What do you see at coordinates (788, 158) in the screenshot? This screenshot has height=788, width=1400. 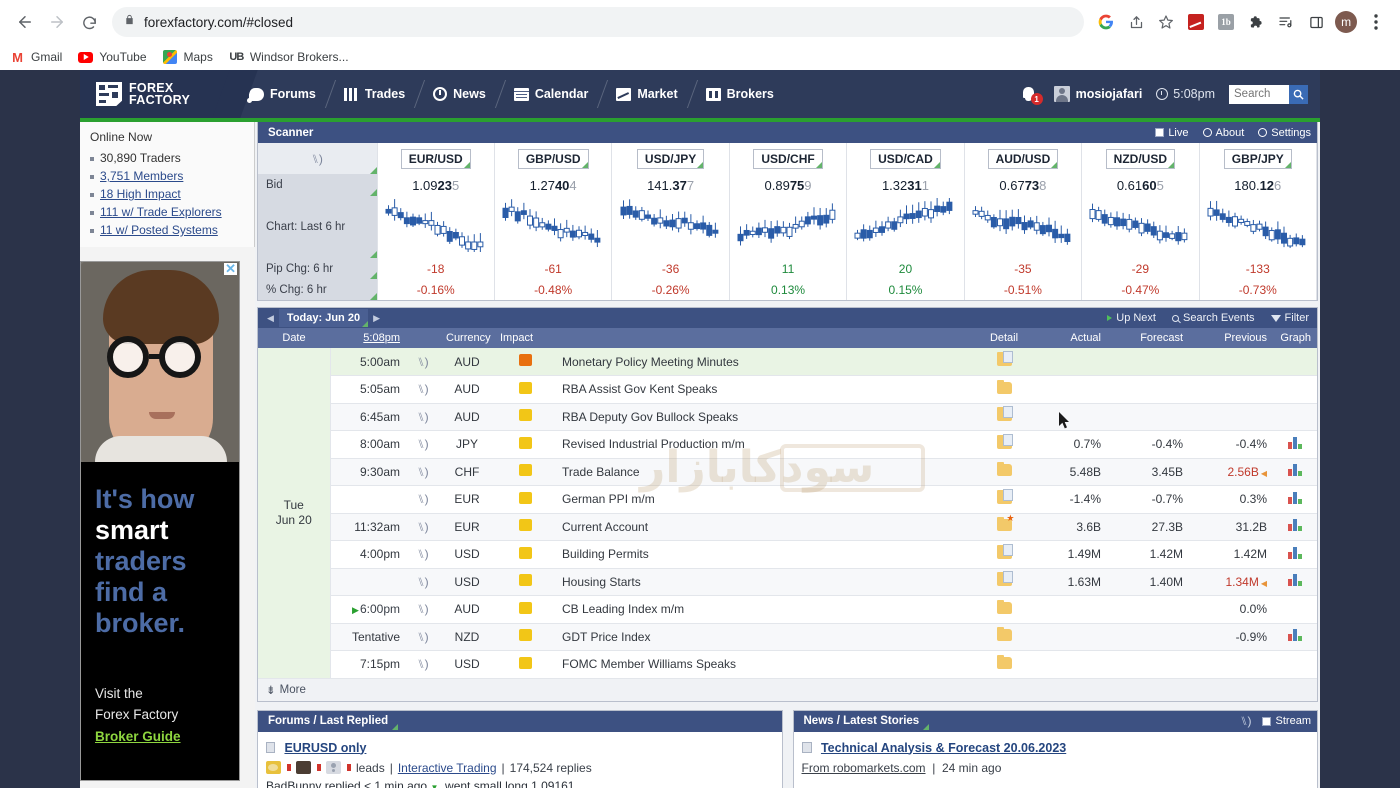 I see `scanner-pair-usd-chf: USD/CHF` at bounding box center [788, 158].